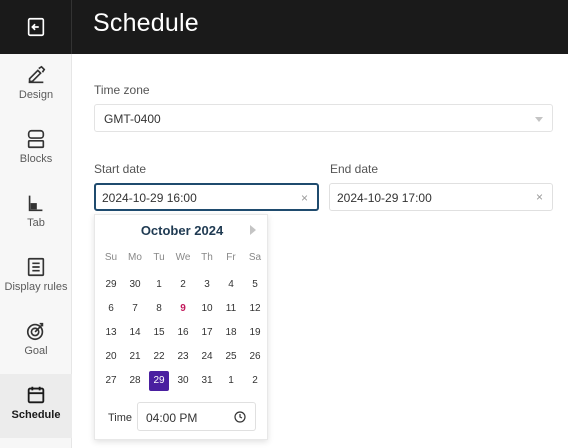  I want to click on calendar-day: 12, so click(255, 309).